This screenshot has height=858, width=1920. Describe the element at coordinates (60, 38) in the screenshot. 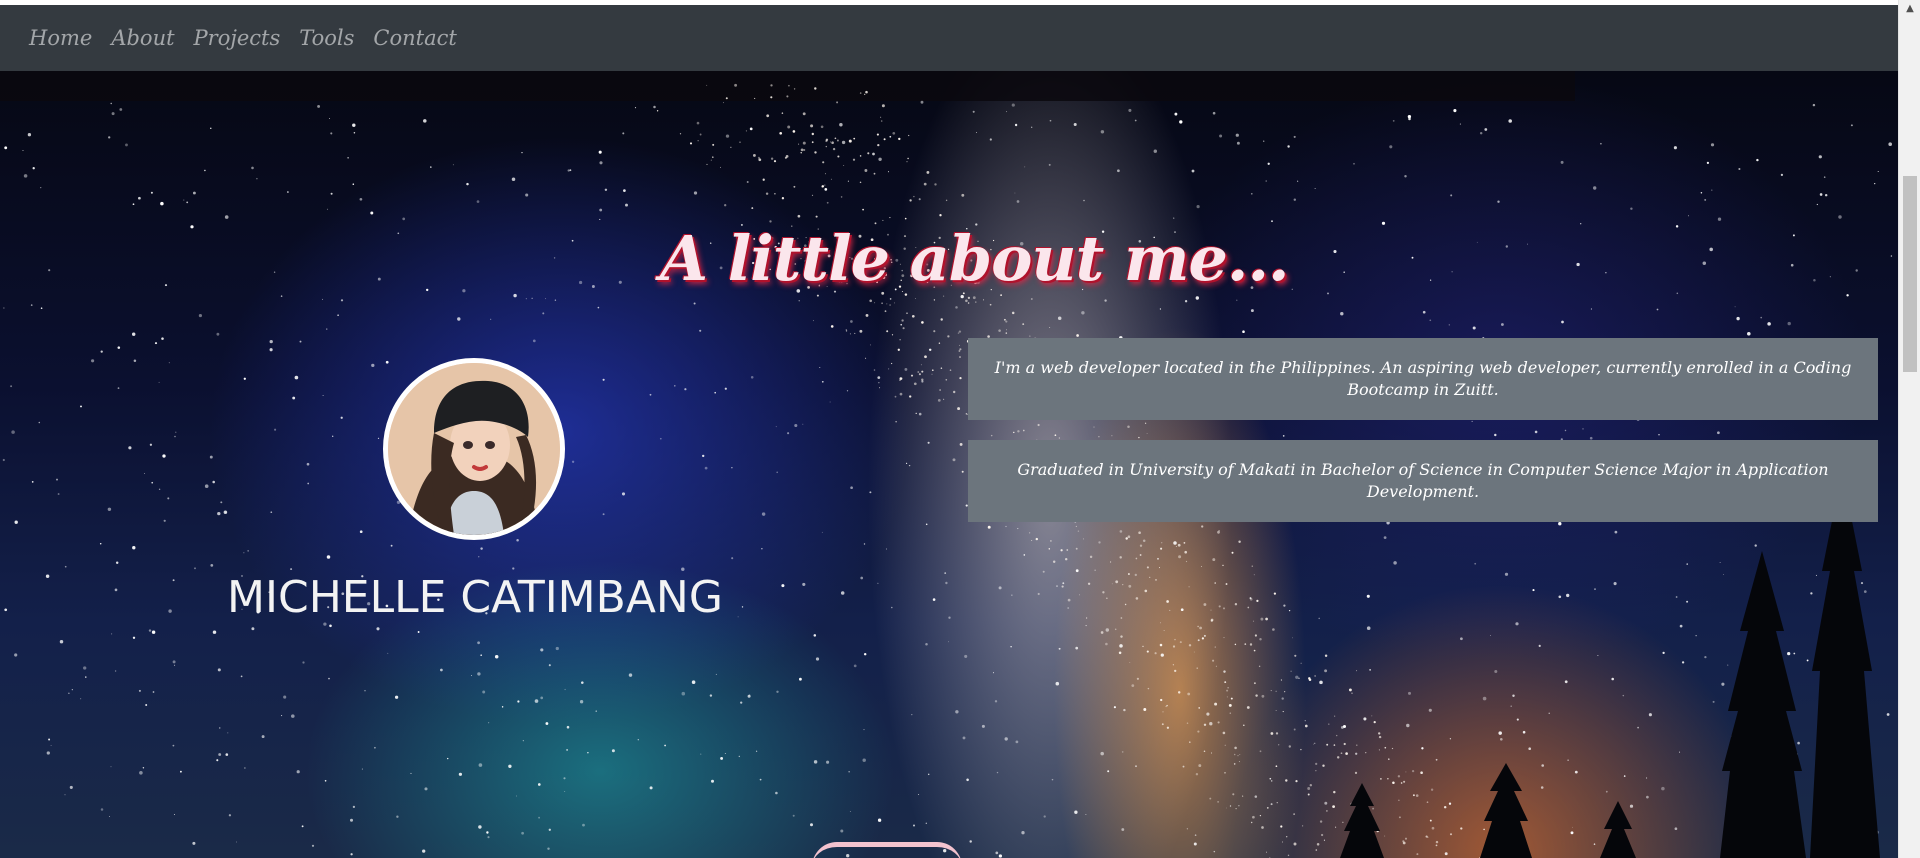

I see `nav-link-home: Home` at that location.